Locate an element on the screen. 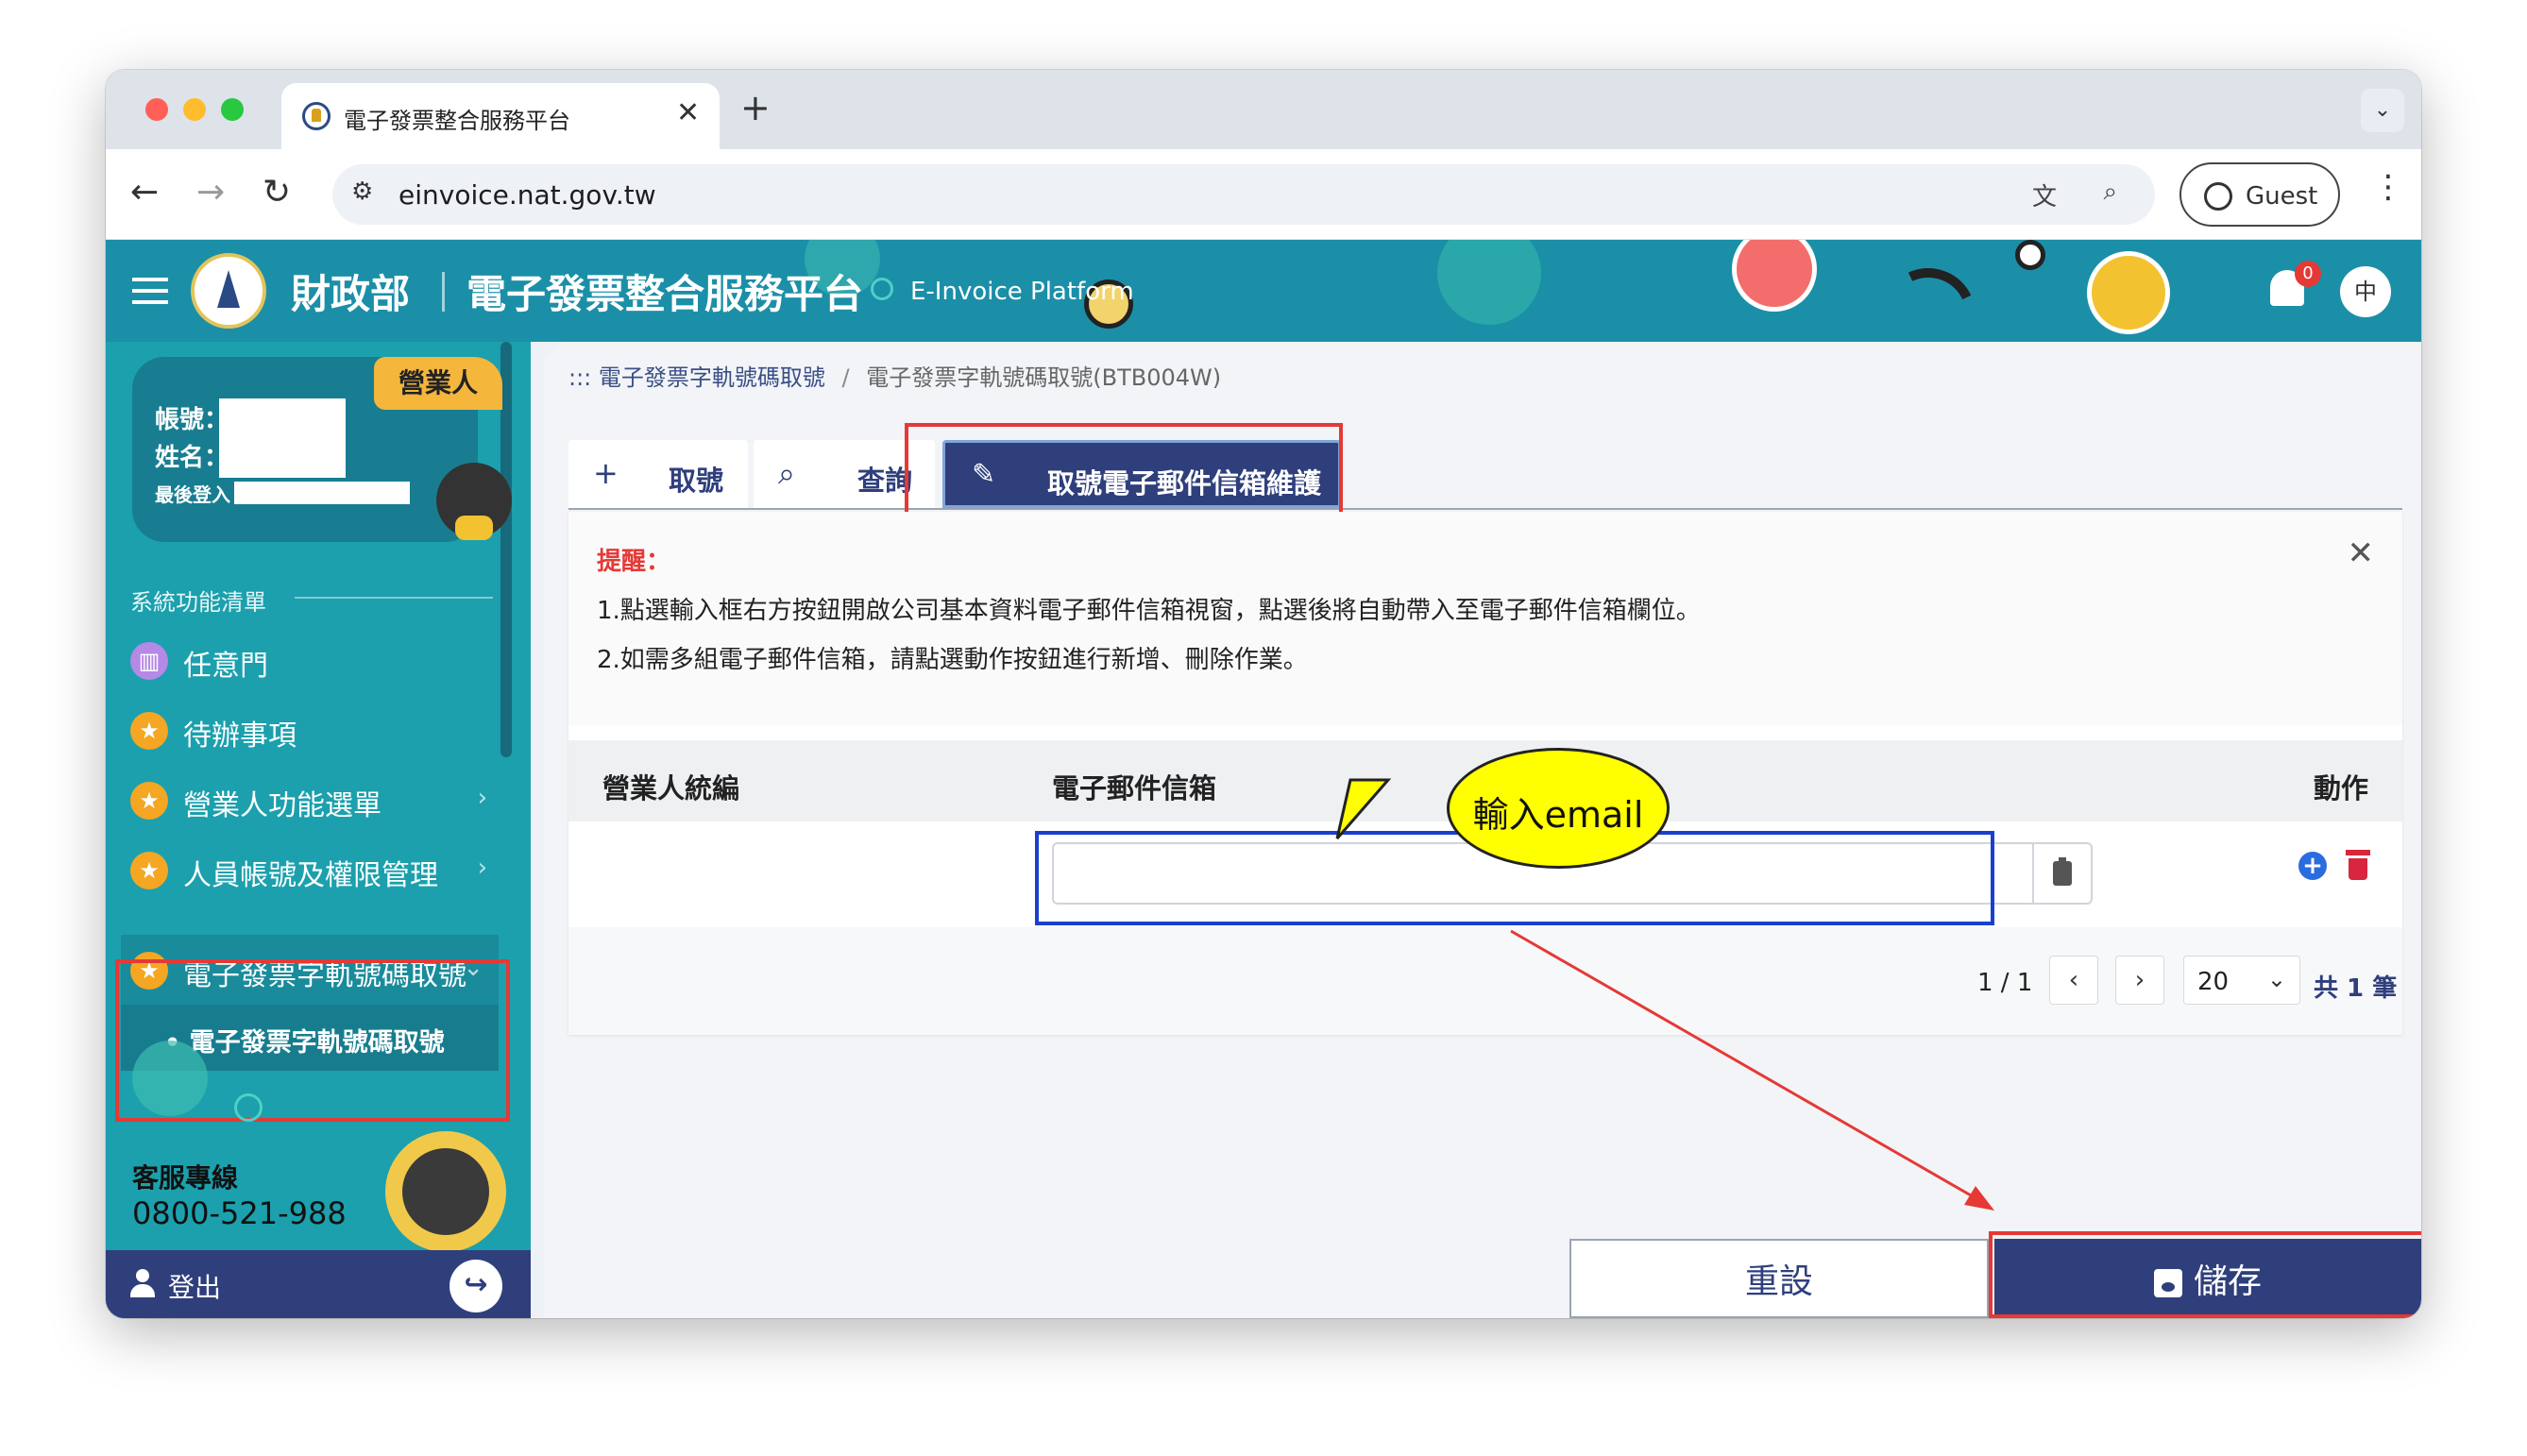 This screenshot has width=2527, height=1456. sidebar-item-label: 待辦事項 is located at coordinates (240, 736).